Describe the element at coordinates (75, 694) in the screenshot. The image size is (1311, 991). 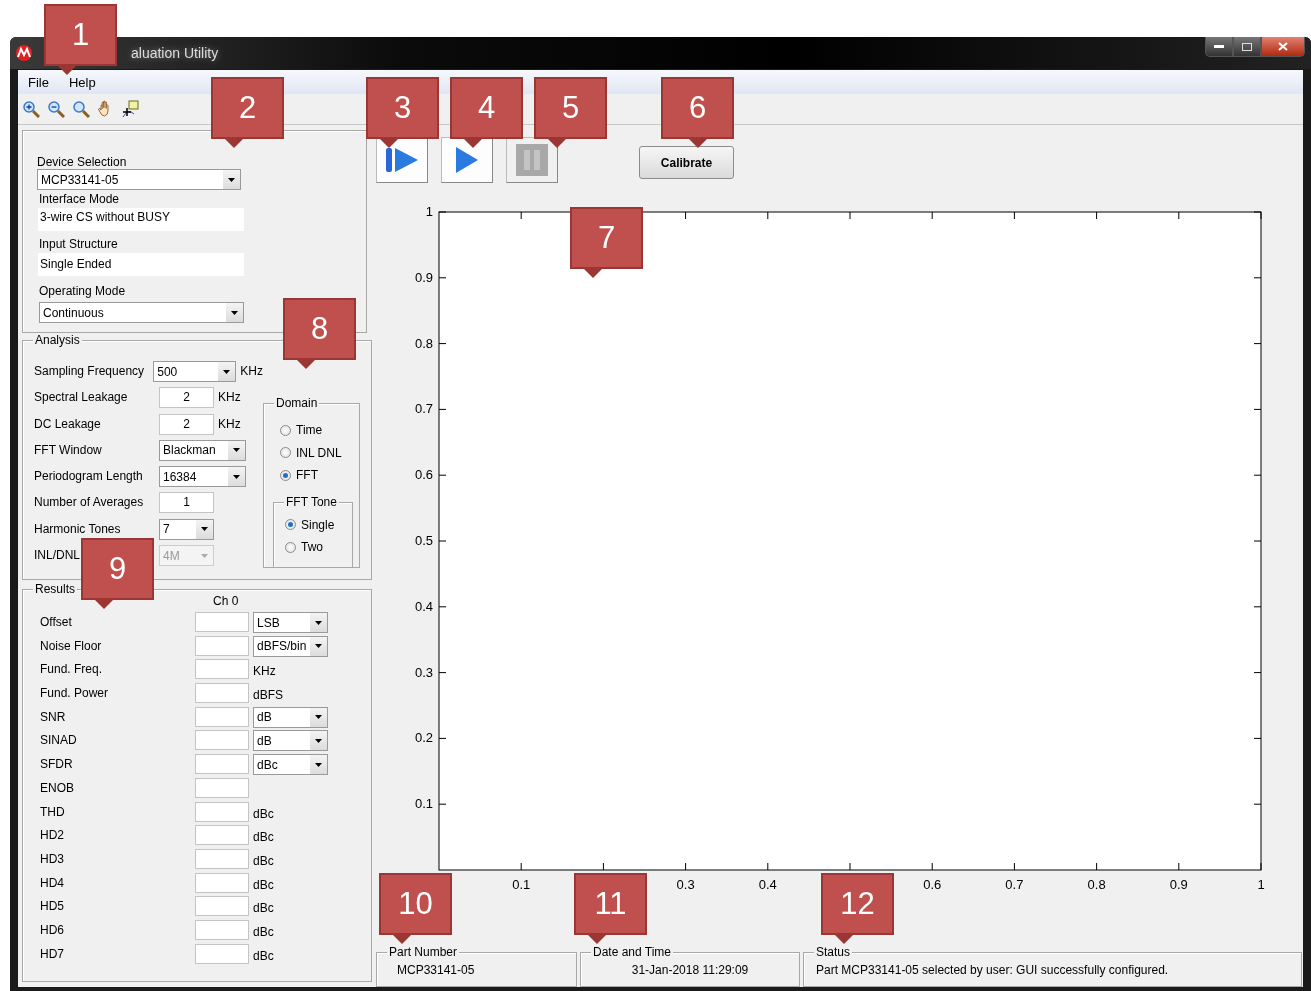
I see `result-label: Fund. Power` at that location.